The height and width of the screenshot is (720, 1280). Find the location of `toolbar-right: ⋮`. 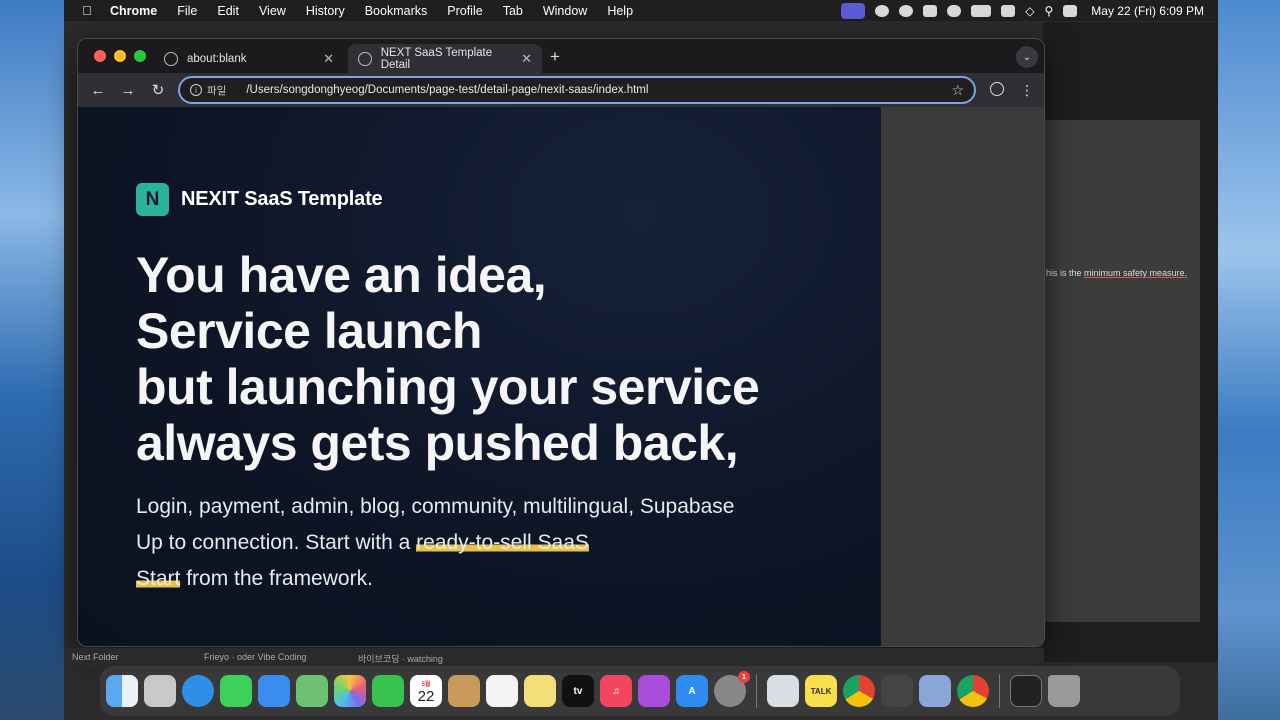

toolbar-right: ⋮ is located at coordinates (1012, 90).